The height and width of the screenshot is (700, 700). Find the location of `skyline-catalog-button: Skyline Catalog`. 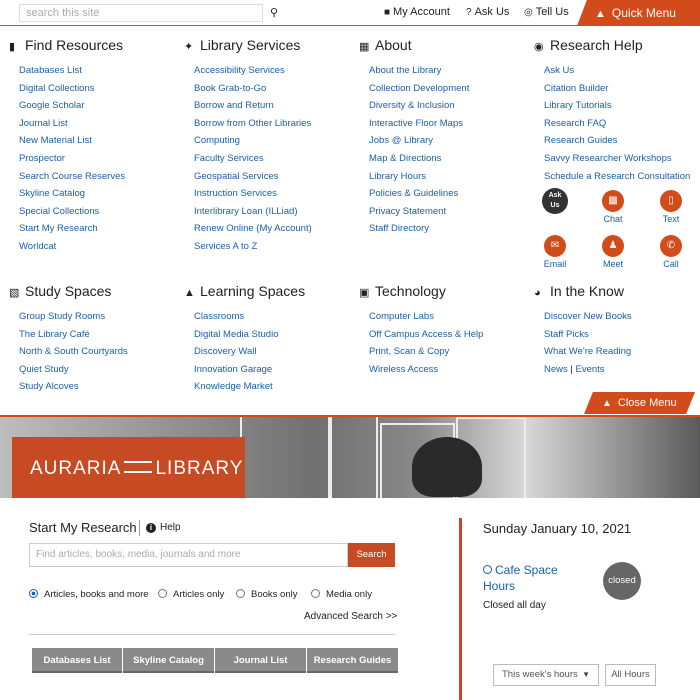

skyline-catalog-button: Skyline Catalog is located at coordinates (168, 660).